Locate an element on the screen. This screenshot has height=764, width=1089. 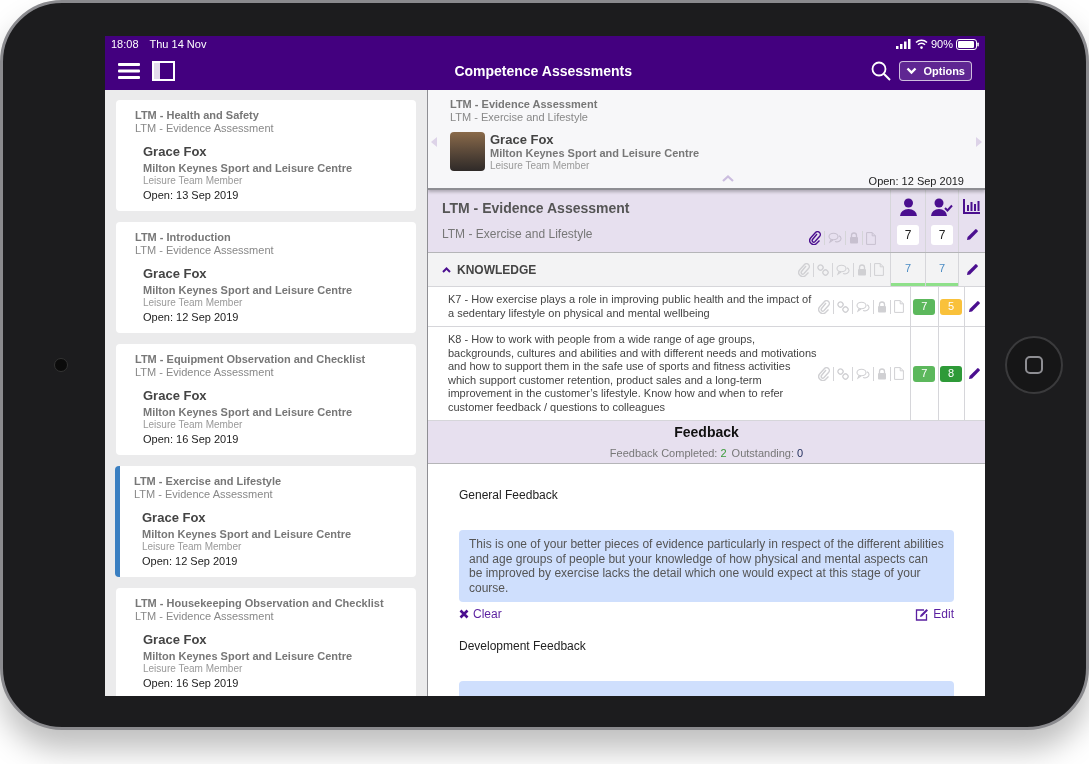
section-toggle: KNOWLEDGE is located at coordinates (489, 269).